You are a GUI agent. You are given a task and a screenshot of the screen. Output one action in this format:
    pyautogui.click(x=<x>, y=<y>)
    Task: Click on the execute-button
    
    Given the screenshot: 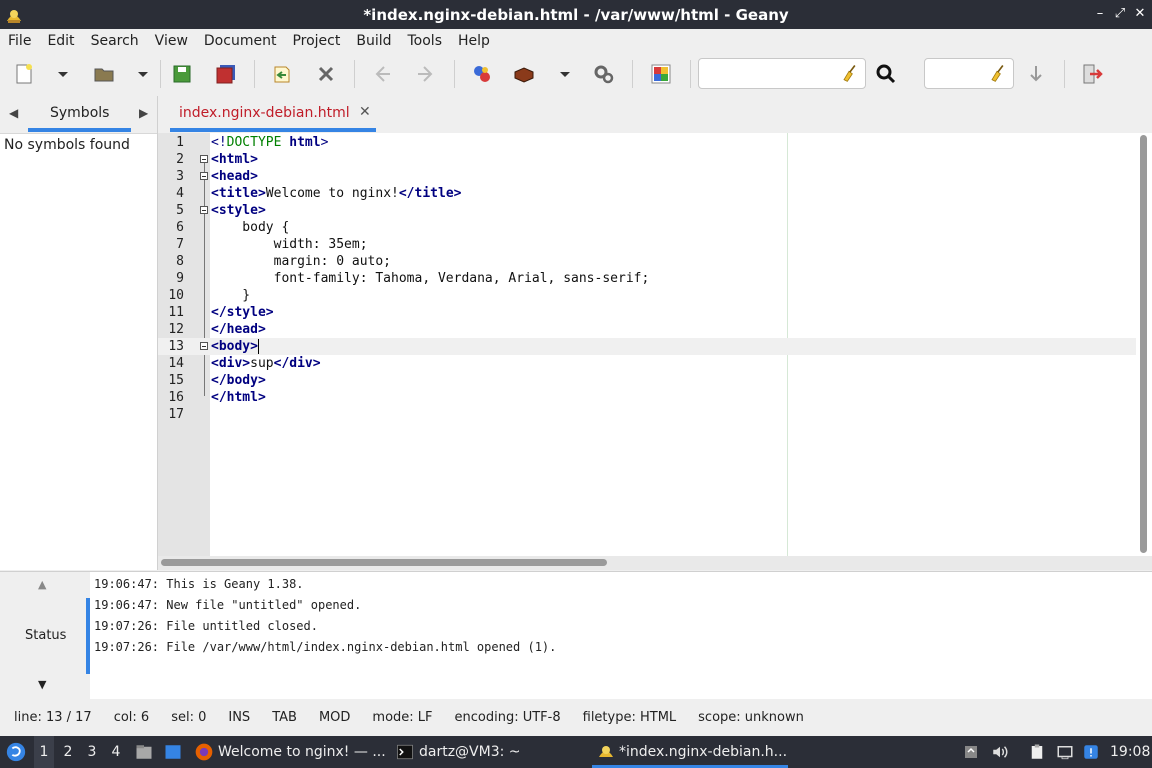 What is the action you would take?
    pyautogui.click(x=604, y=74)
    